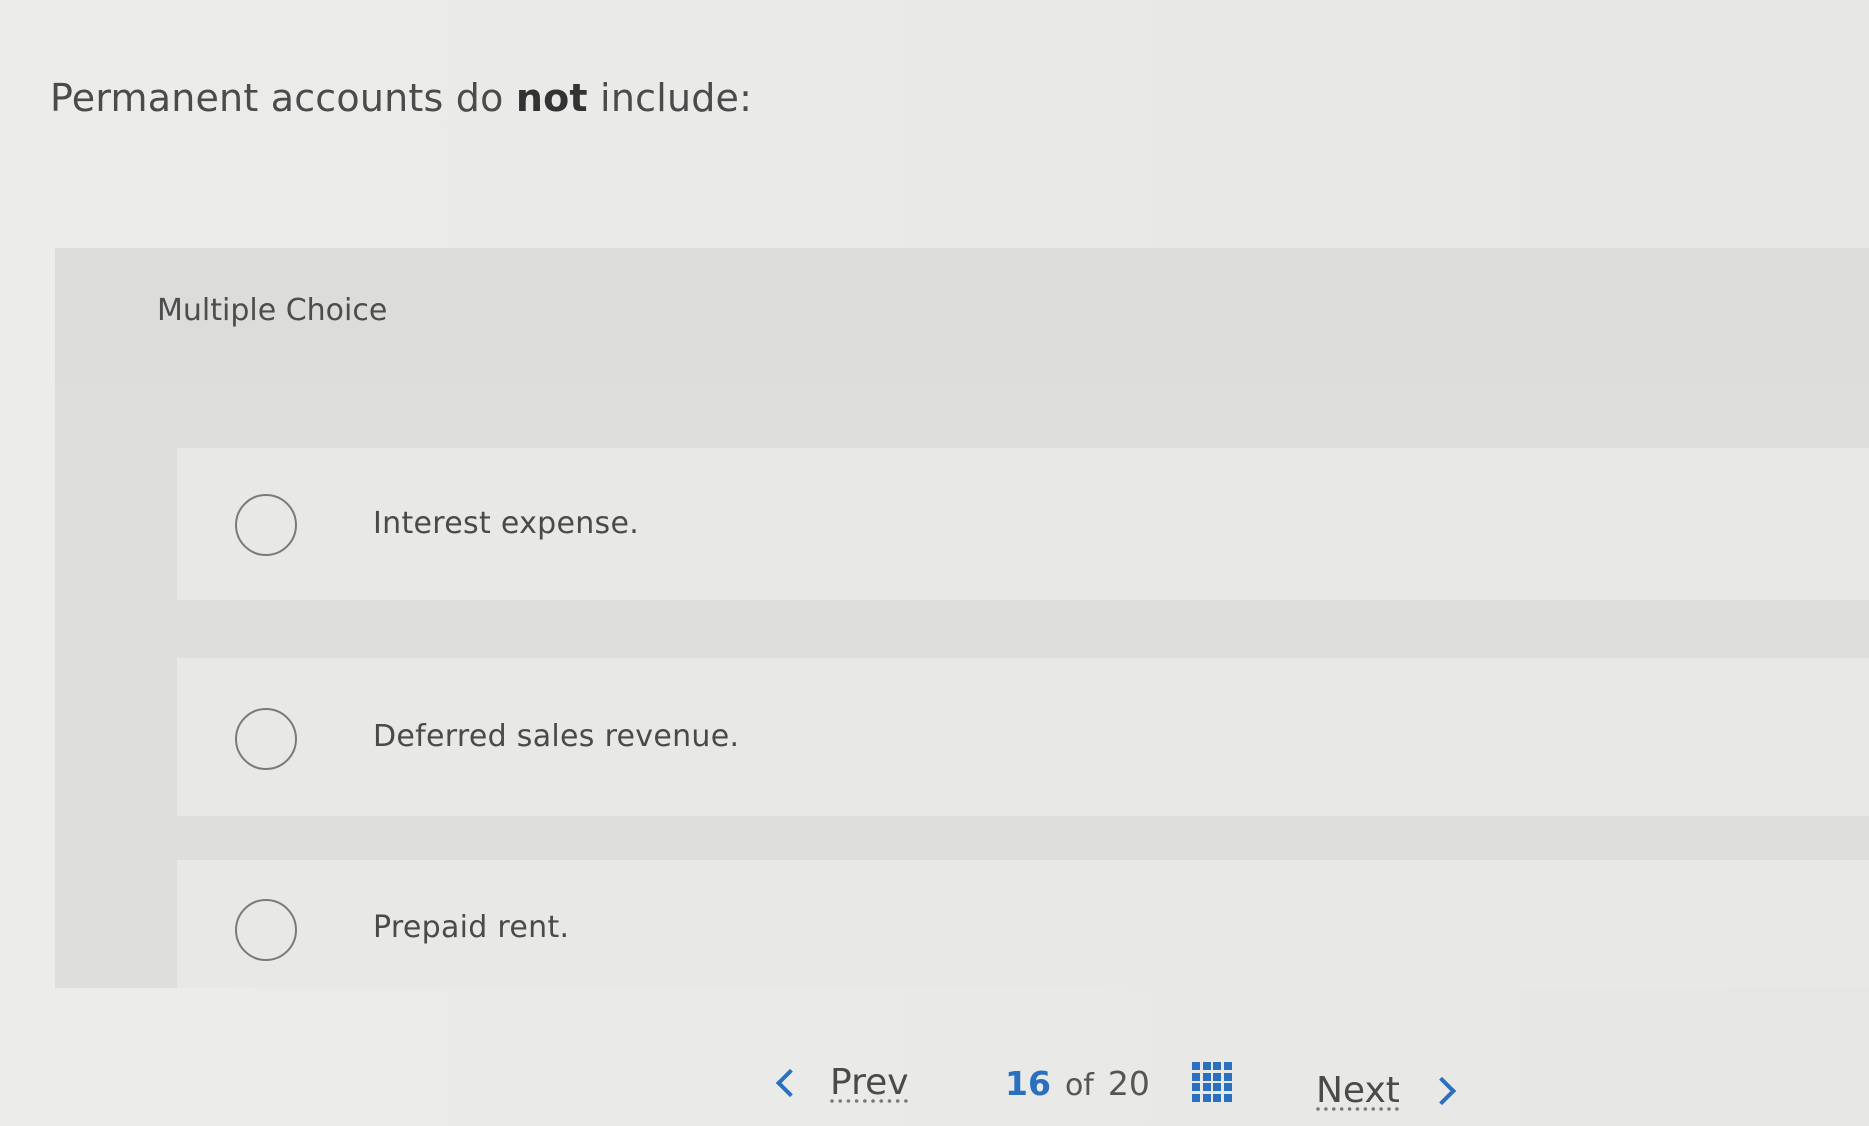 The image size is (1869, 1126). What do you see at coordinates (506, 523) in the screenshot?
I see `choice-label: Interest expense.` at bounding box center [506, 523].